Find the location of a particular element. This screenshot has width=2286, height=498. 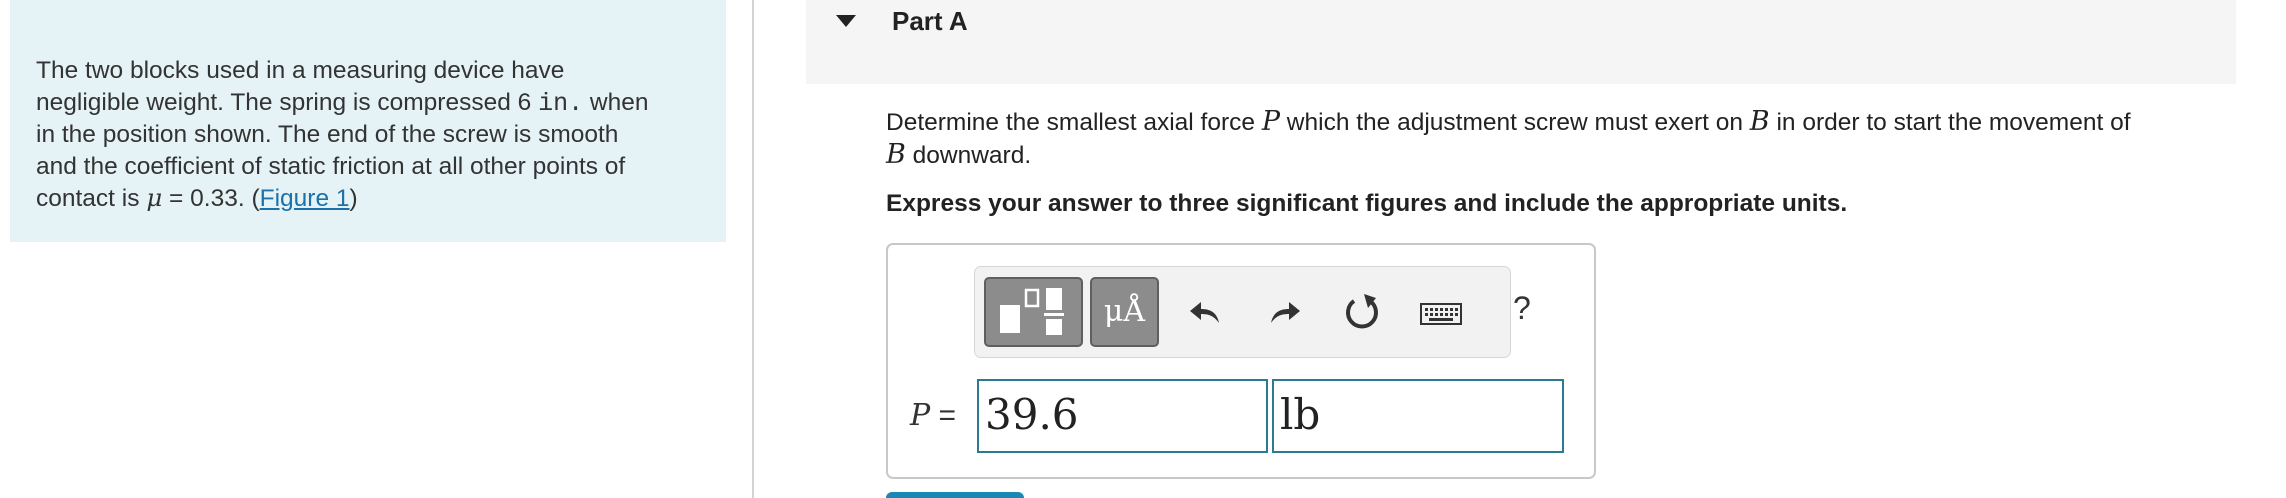

answer-variable: P is located at coordinates (920, 415).